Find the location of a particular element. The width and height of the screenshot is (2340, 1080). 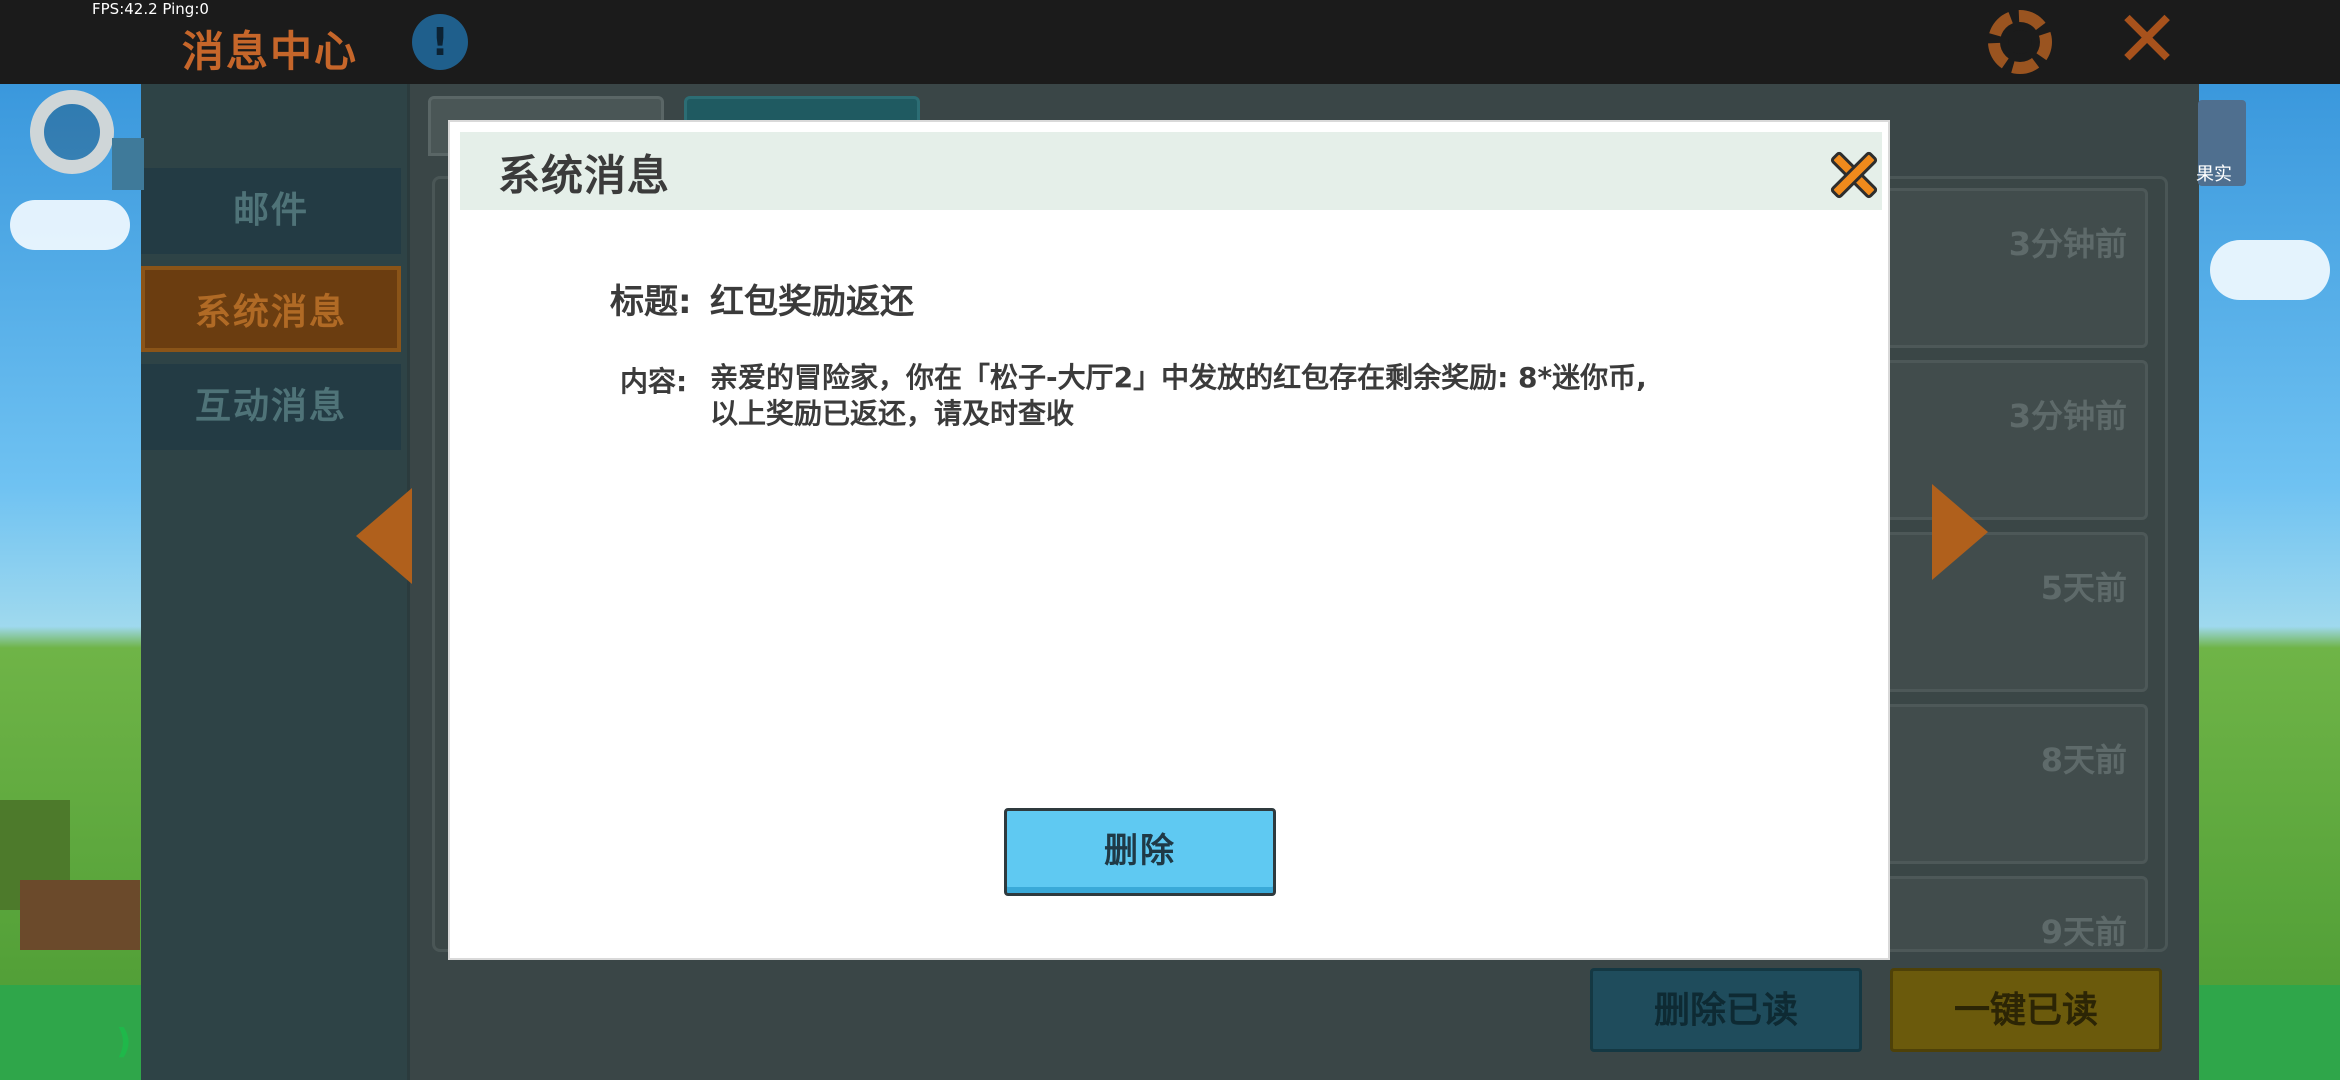

fps-readout: FPS:42.2 Ping:0 is located at coordinates (150, 9).